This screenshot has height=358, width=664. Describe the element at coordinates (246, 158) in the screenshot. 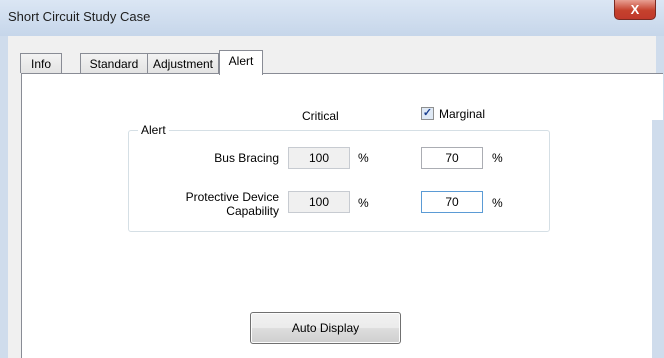

I see `bus-bracing-label: Bus Bracing` at that location.